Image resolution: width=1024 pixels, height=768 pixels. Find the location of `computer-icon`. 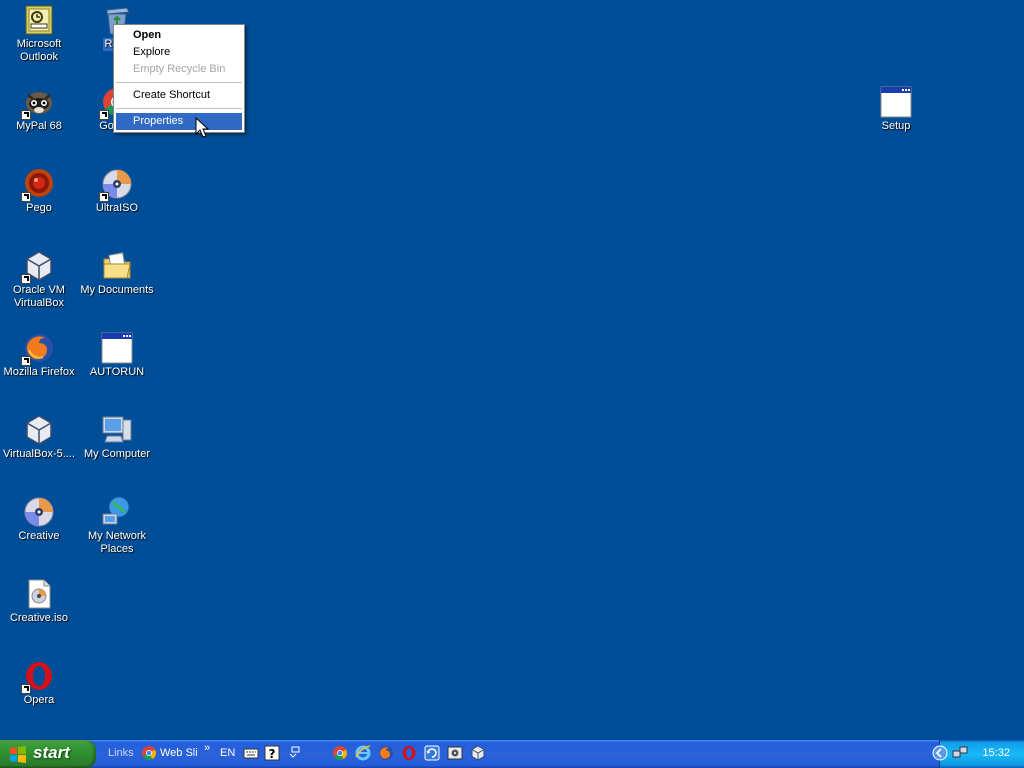

computer-icon is located at coordinates (117, 430).